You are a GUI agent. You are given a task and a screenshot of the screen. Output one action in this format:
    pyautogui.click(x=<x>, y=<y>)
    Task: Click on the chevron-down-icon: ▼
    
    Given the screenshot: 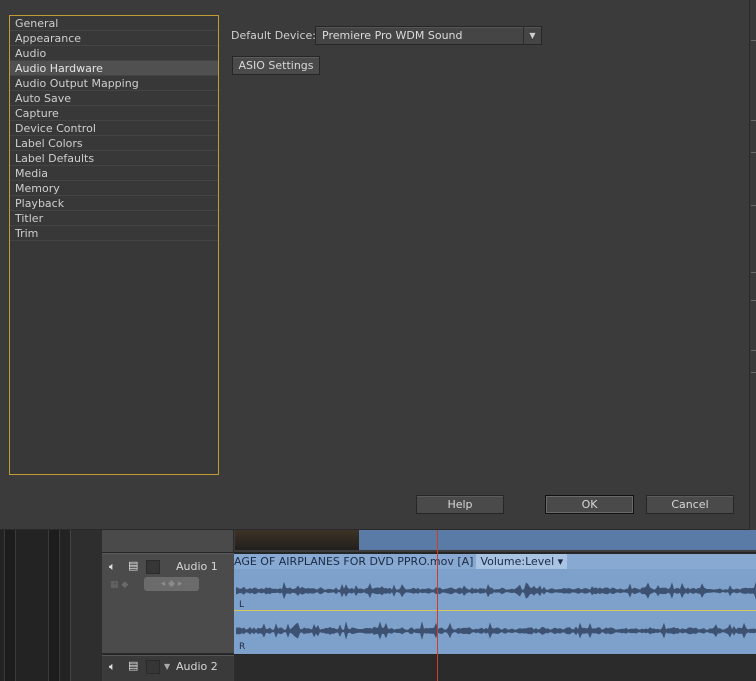 What is the action you would take?
    pyautogui.click(x=532, y=35)
    